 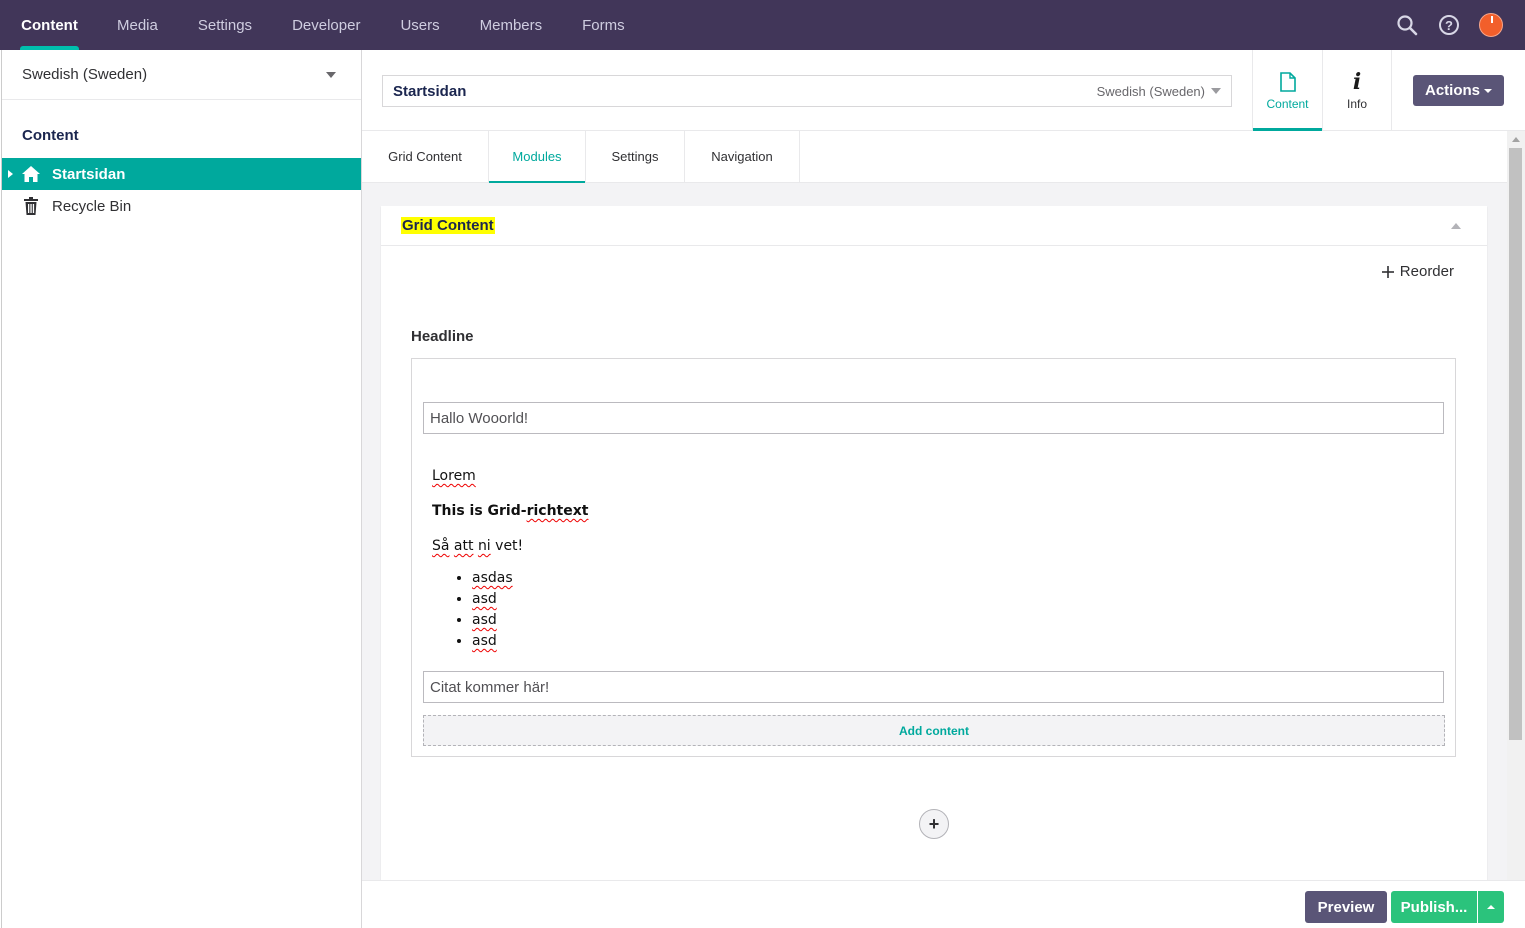 I want to click on tab-navigation: Navigation, so click(x=742, y=156).